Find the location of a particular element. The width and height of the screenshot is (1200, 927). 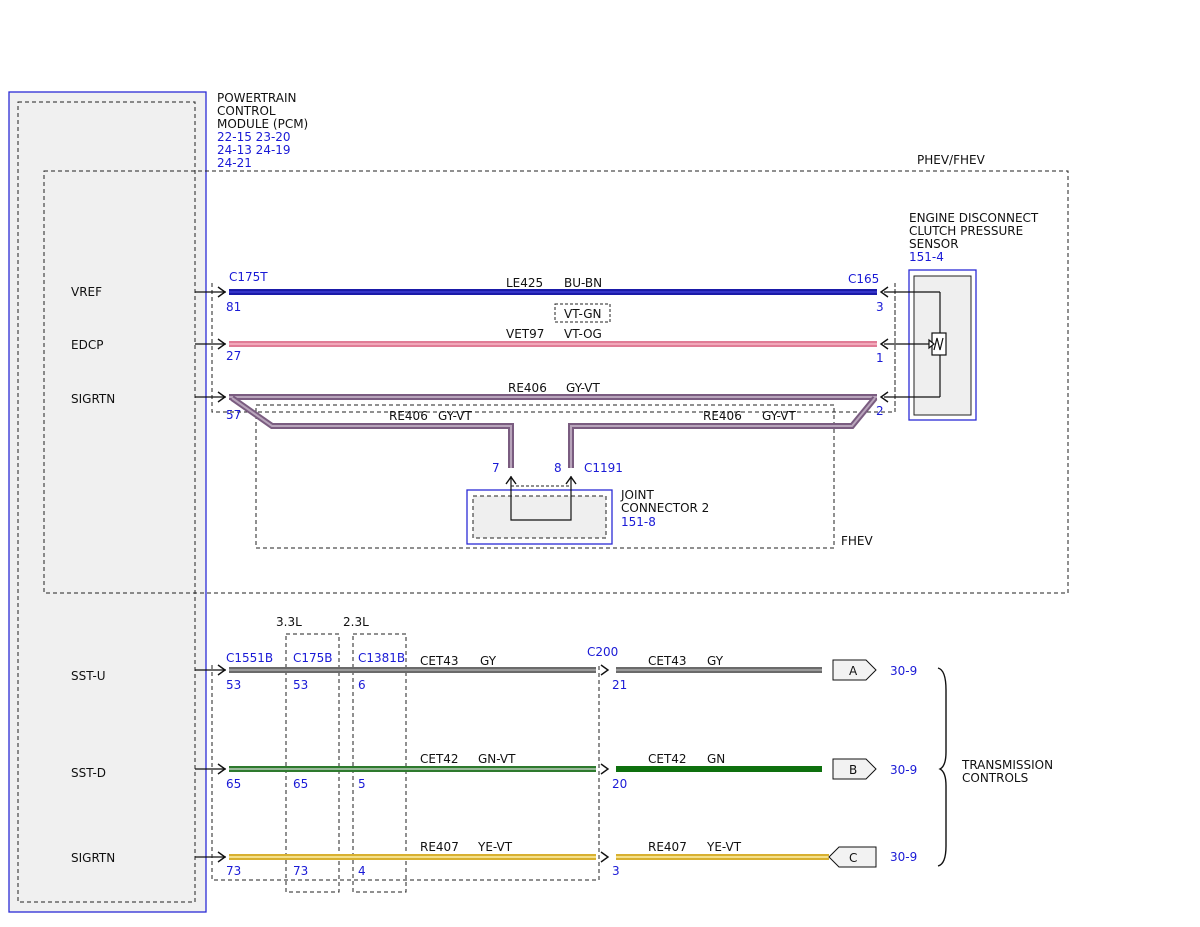

pin-sst-d: SST-D is located at coordinates (88, 773).